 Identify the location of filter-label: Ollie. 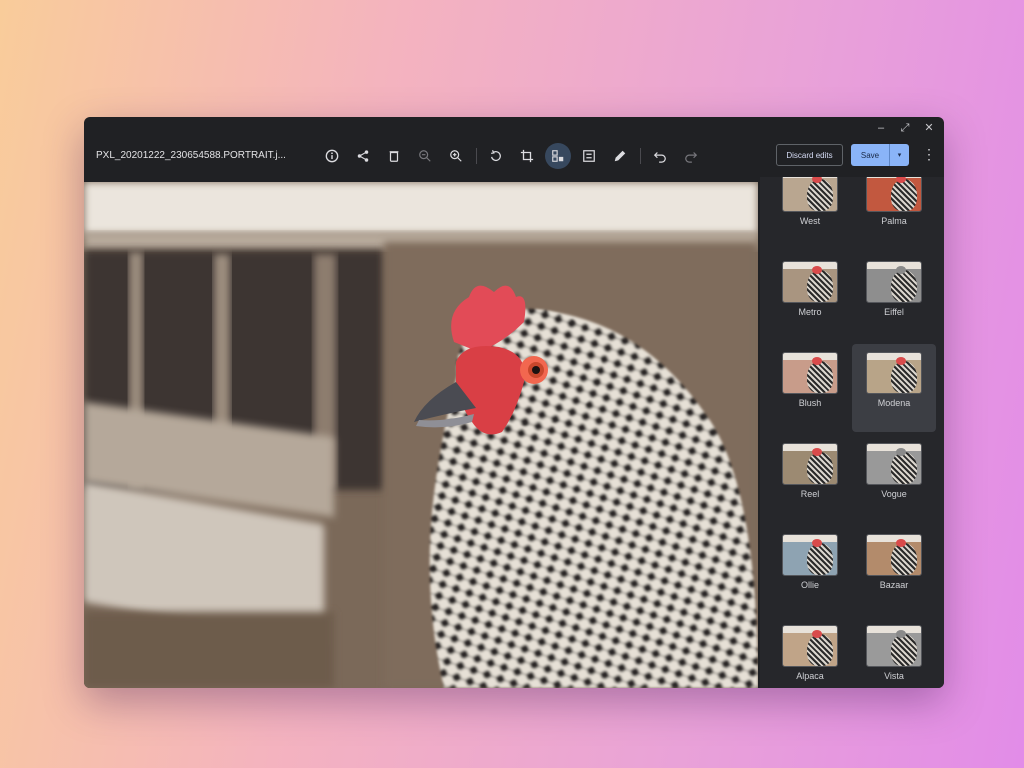
(809, 585).